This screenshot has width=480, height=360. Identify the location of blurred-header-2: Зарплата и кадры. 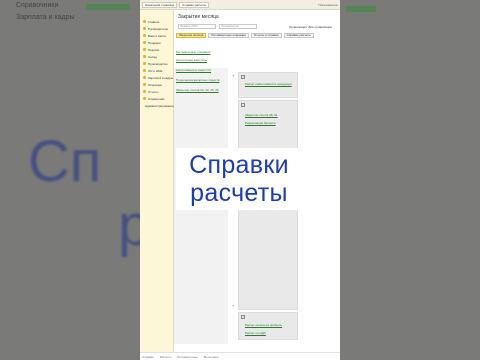
(45, 17).